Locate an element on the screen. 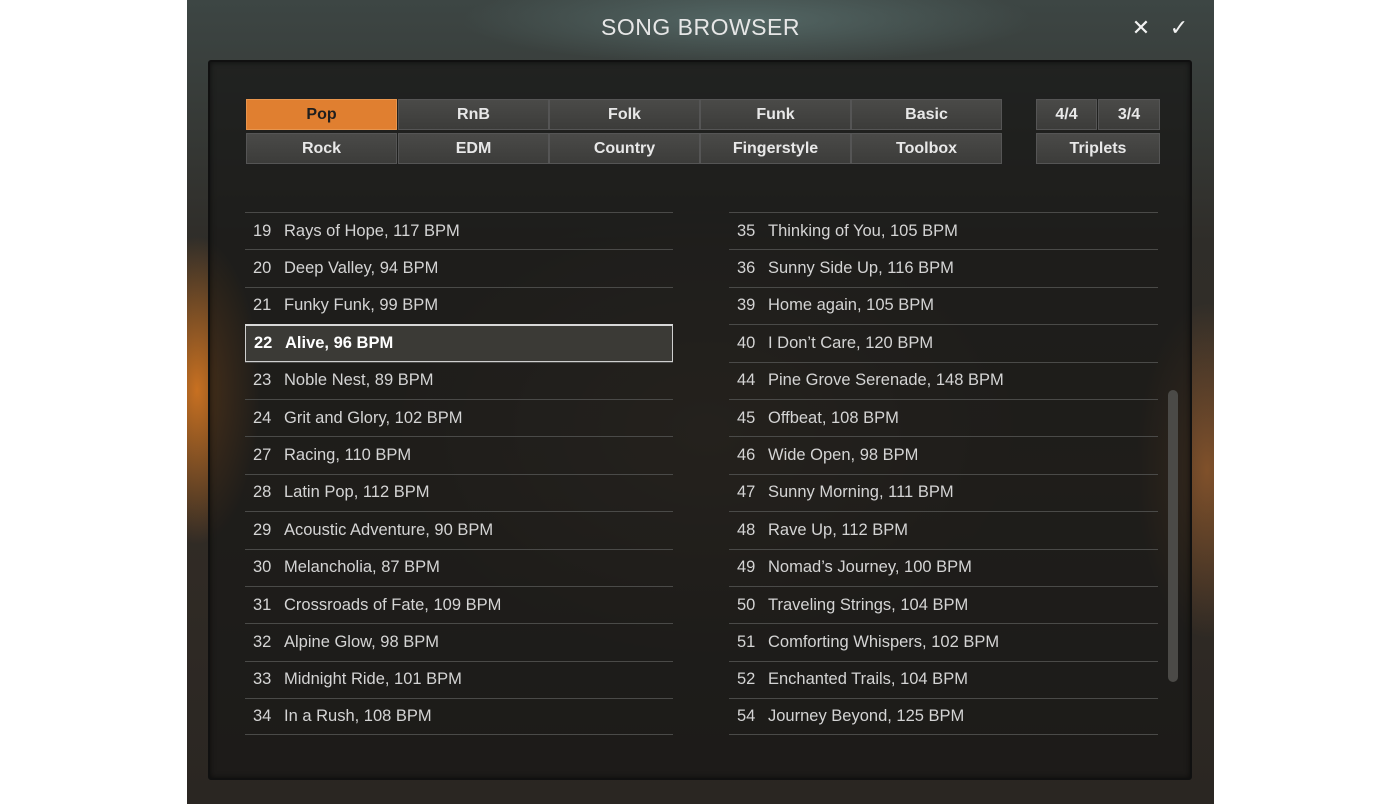  scrollbar is located at coordinates (1173, 536).